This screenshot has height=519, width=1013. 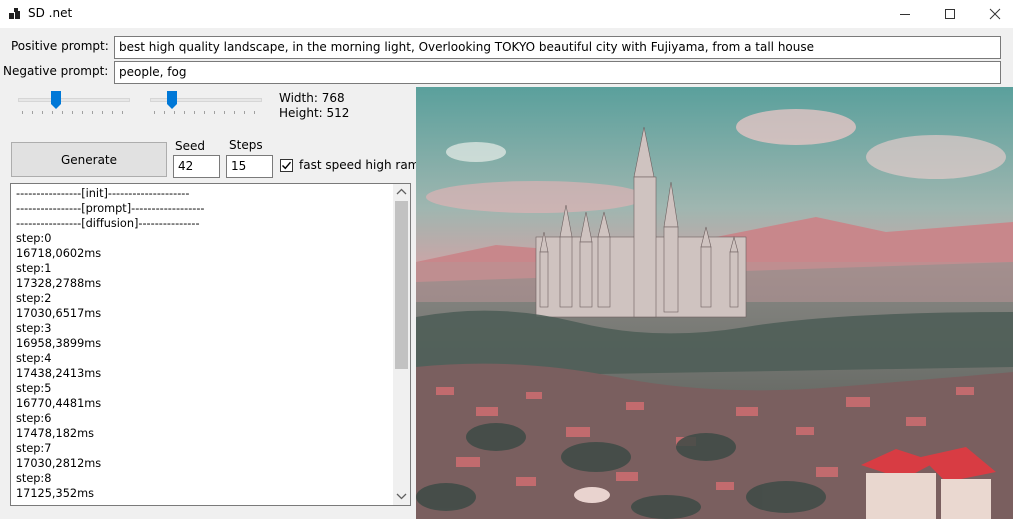 I want to click on scroll-thumb, so click(x=401, y=285).